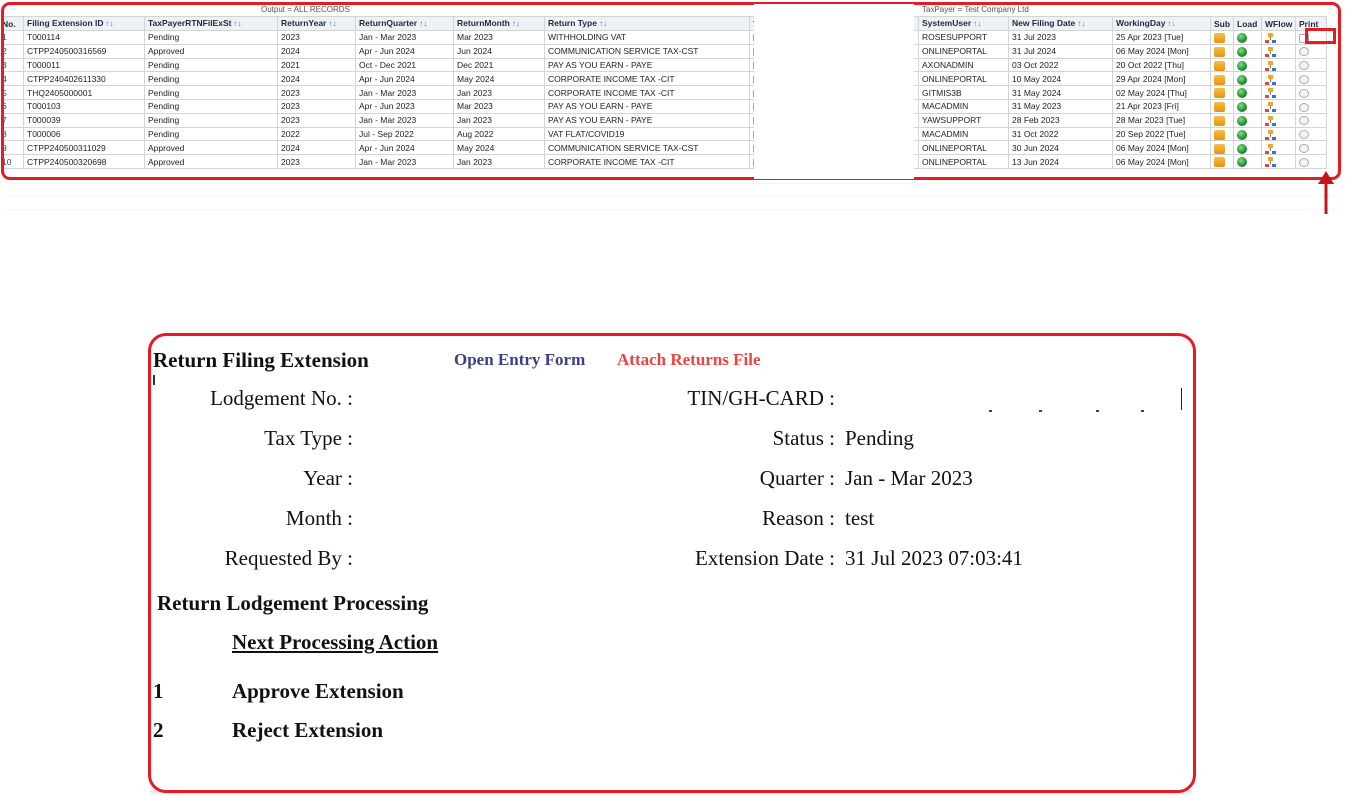 This screenshot has width=1346, height=798. I want to click on column-header: Return Type ↑↓, so click(647, 23).